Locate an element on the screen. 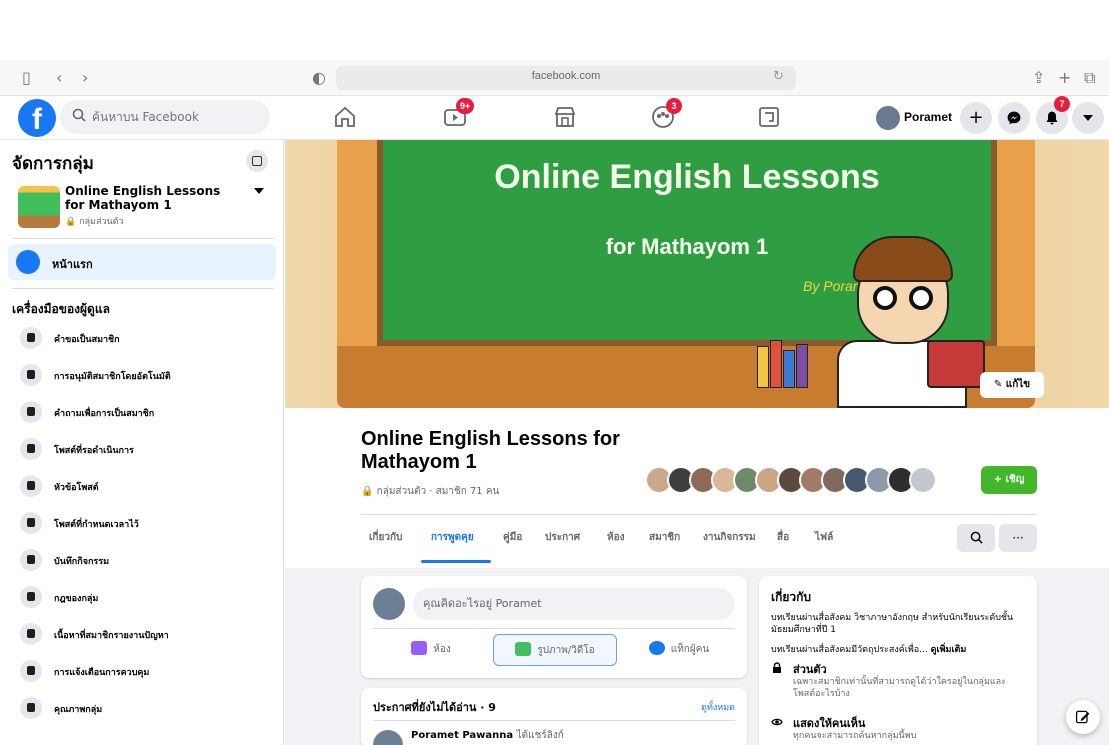  create-button: + is located at coordinates (976, 118).